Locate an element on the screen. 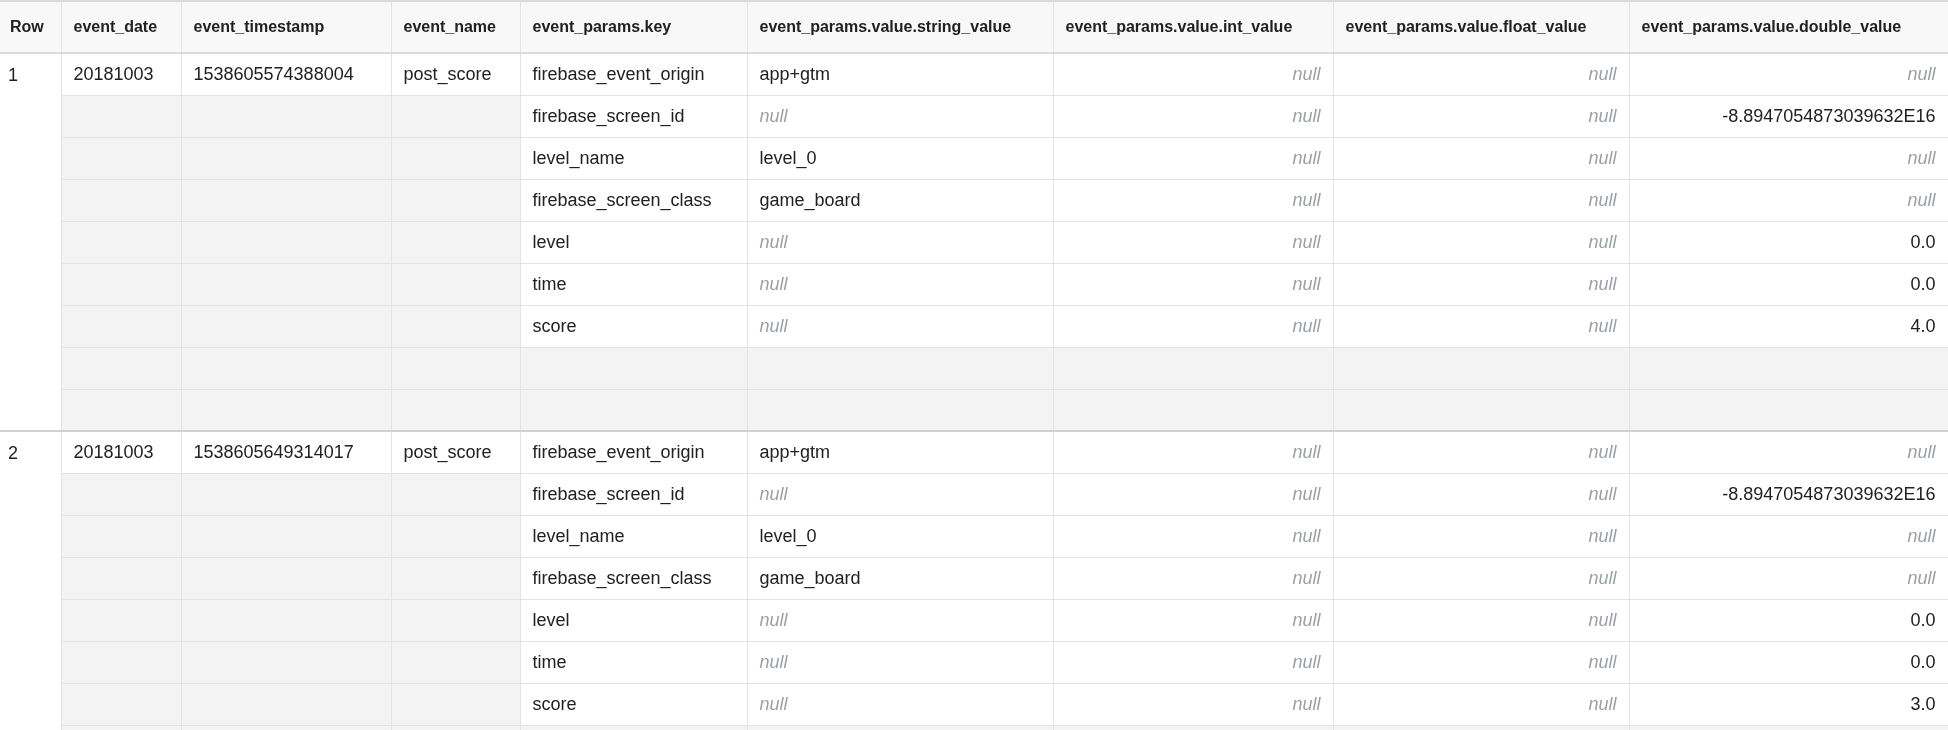 Image resolution: width=1948 pixels, height=730 pixels. column-header: event_params.value.float_value is located at coordinates (1481, 27).